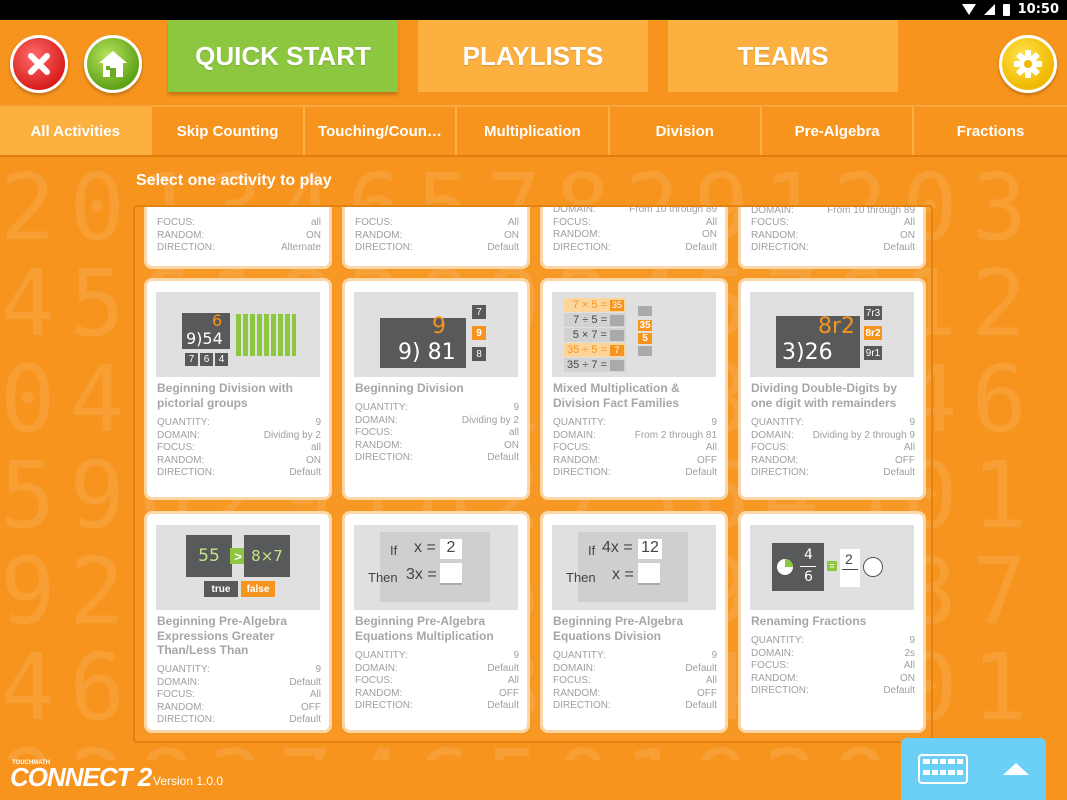  Describe the element at coordinates (533, 131) in the screenshot. I see `category-multiplication: Multiplication` at that location.